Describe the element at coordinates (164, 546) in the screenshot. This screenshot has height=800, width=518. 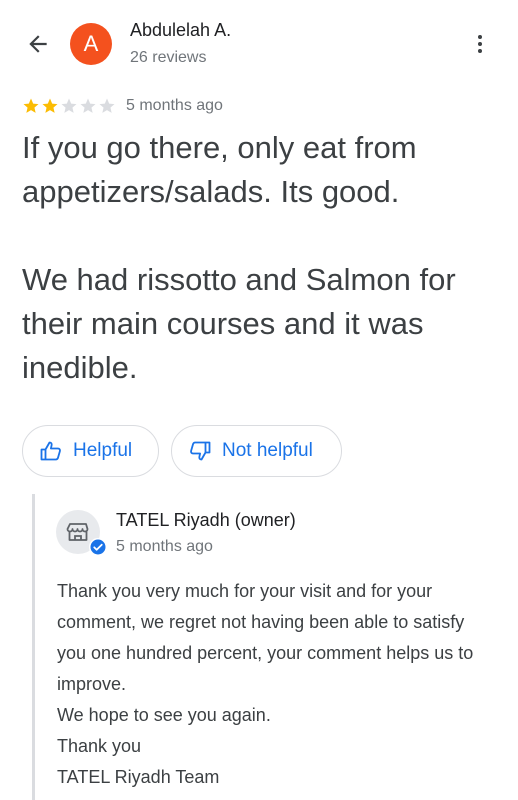
I see `owner-reply-date: 5 months ago` at that location.